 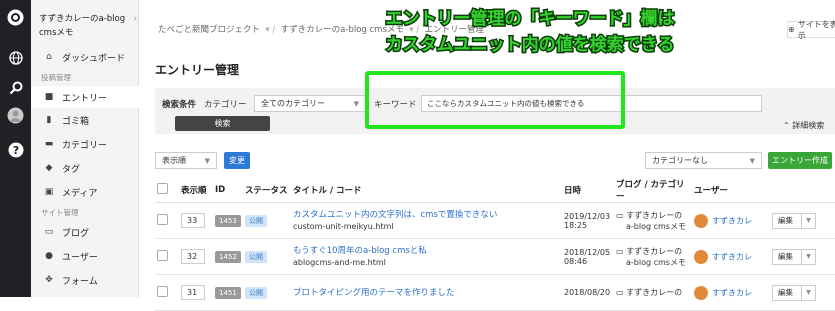 I want to click on site-name: すずきカレーのa-blog cmsメモ, so click(x=82, y=26).